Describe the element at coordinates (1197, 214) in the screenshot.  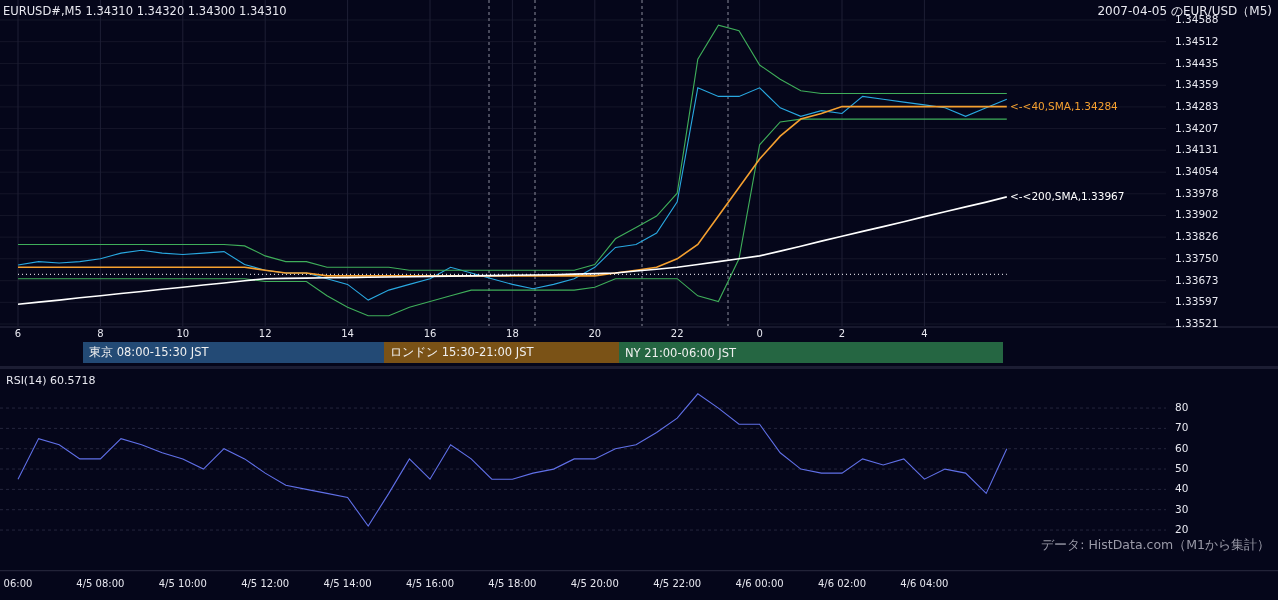
I see `price-axis-label: 1.33902` at that location.